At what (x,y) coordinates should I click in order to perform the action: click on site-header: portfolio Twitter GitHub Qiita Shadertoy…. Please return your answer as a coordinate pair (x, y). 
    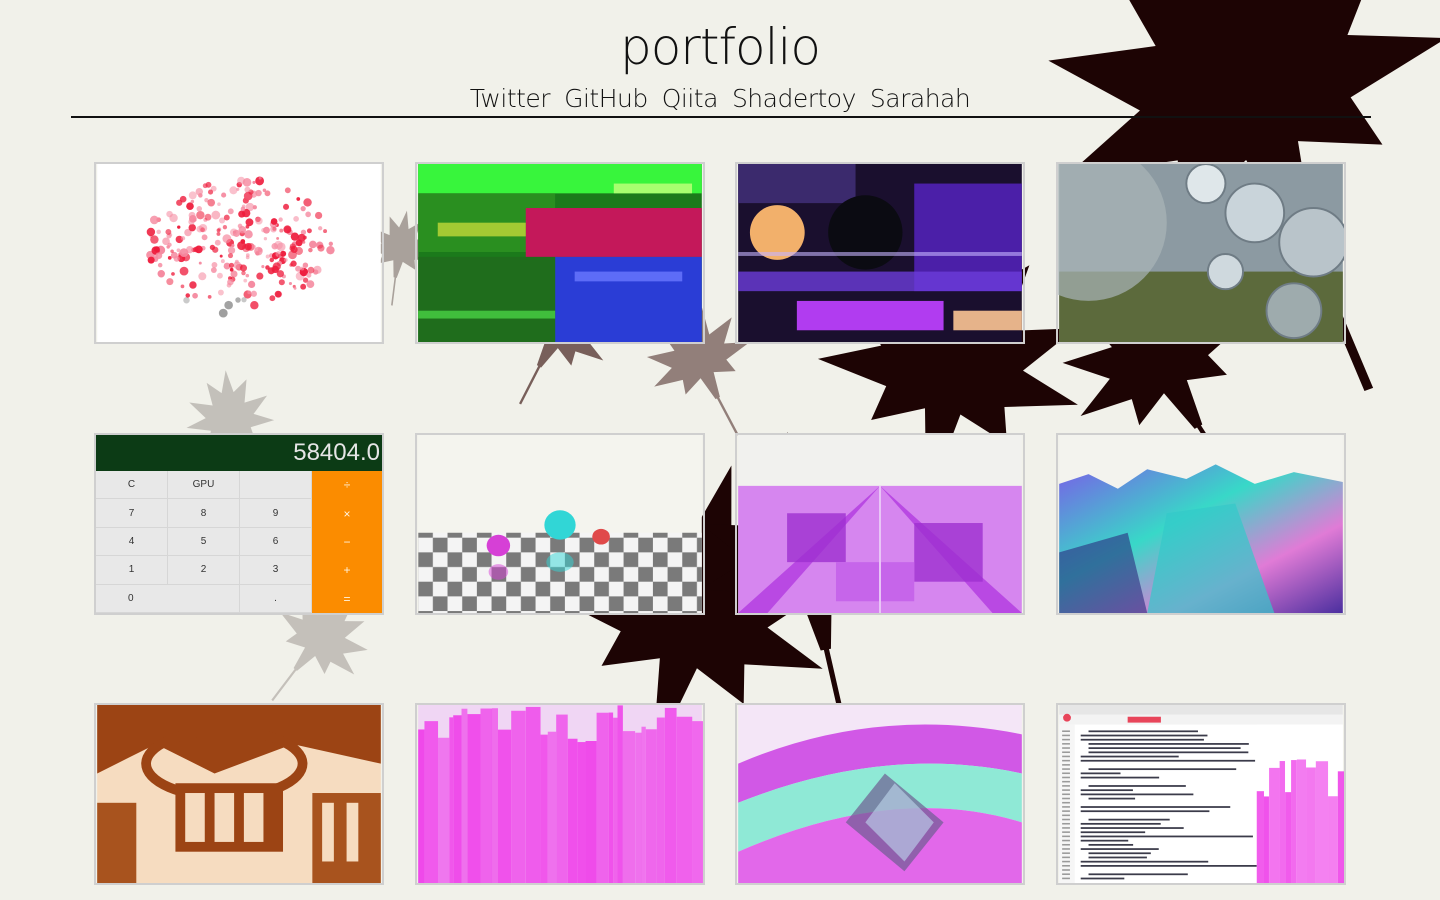
    Looking at the image, I should click on (720, 60).